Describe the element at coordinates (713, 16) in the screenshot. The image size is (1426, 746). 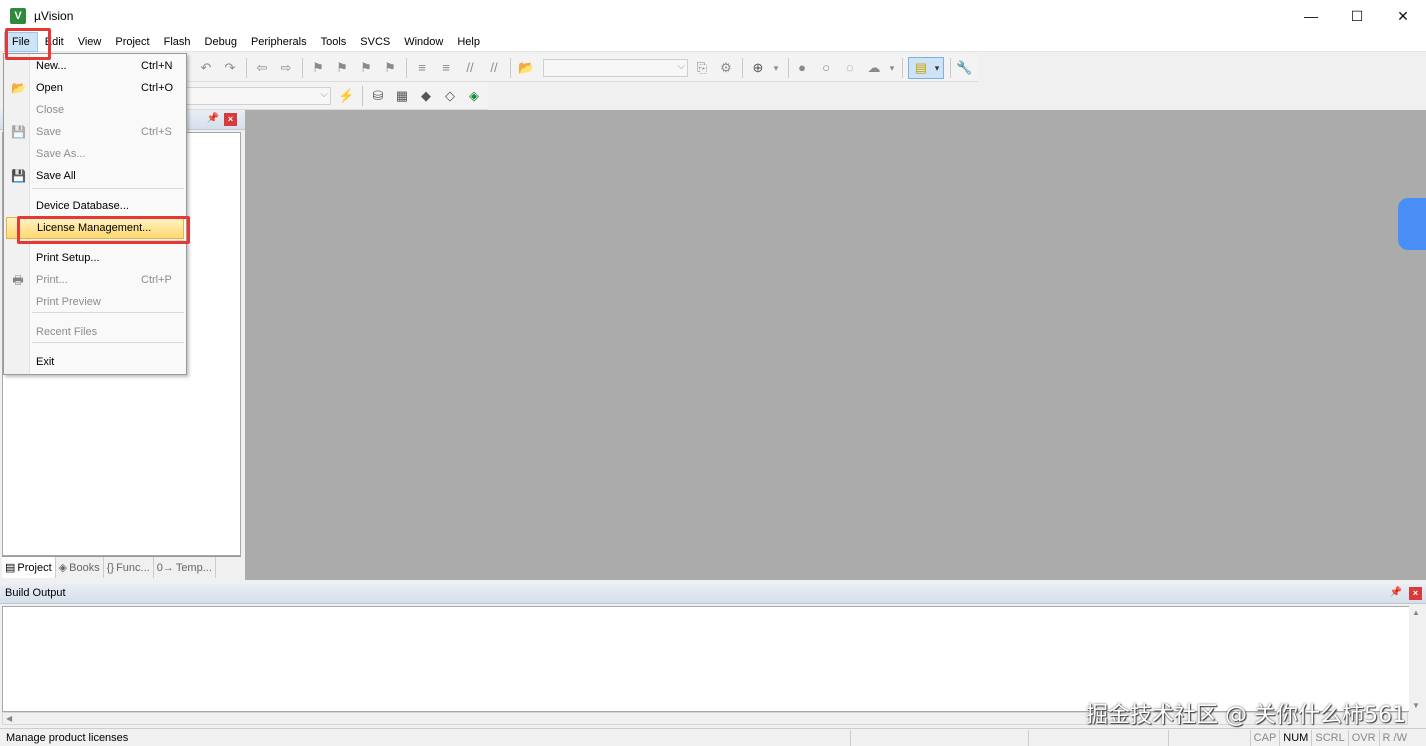
I see `title-bar: V µVision — ☐ ✕` at that location.